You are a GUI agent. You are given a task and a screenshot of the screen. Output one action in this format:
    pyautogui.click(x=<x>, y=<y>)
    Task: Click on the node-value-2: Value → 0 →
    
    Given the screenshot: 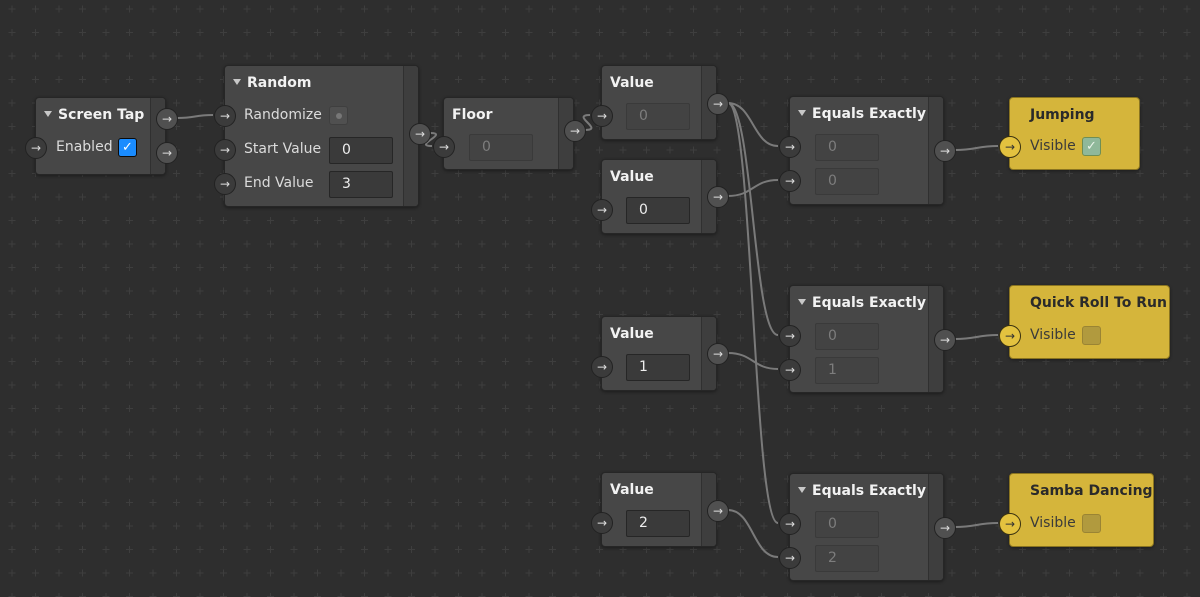 What is the action you would take?
    pyautogui.click(x=660, y=196)
    